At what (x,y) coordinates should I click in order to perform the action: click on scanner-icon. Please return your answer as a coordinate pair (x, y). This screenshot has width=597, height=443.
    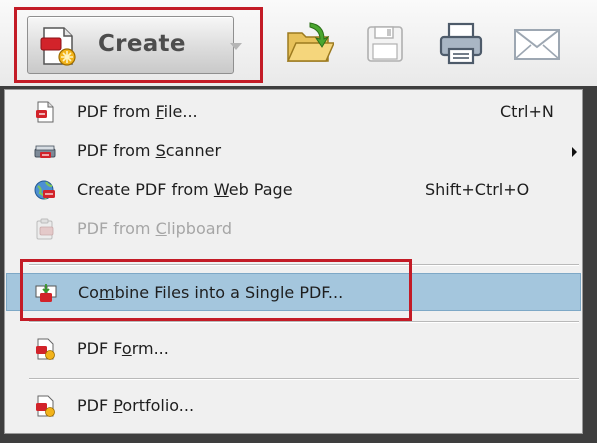
    Looking at the image, I should click on (45, 151).